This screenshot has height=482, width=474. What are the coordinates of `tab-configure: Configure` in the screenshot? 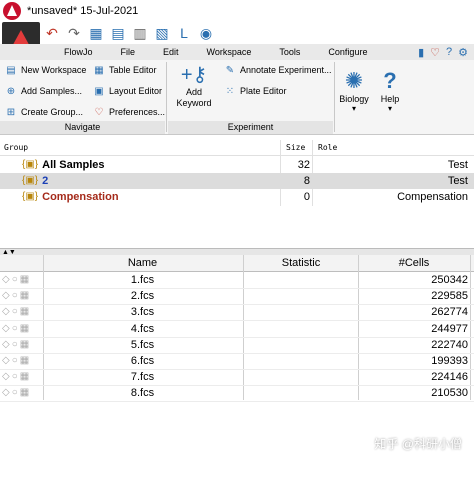 It's located at (347, 52).